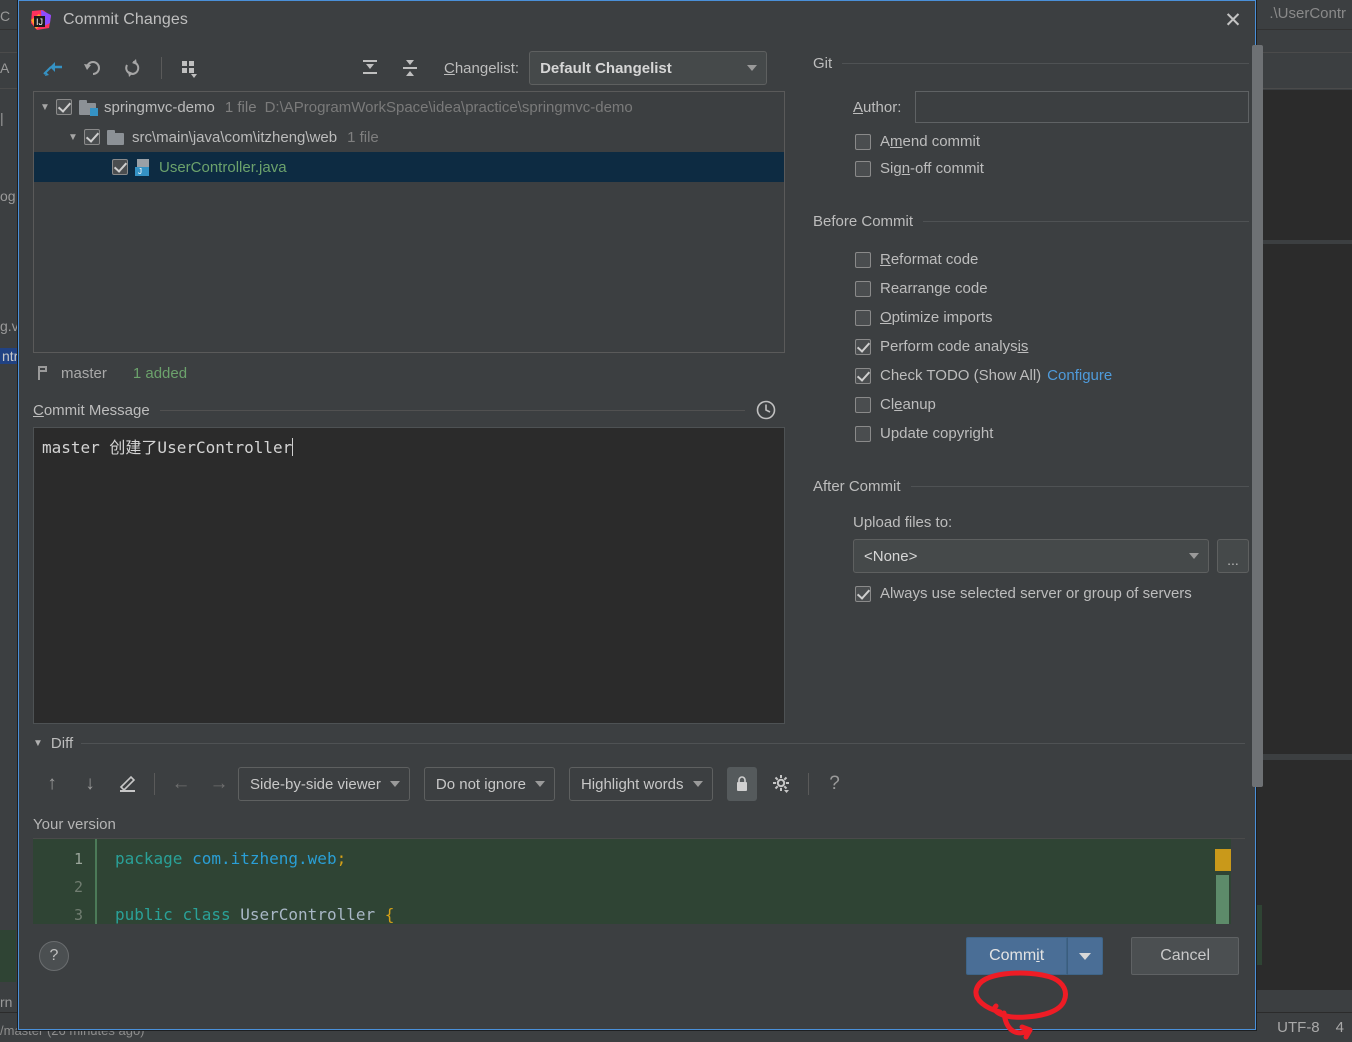  What do you see at coordinates (133, 68) in the screenshot?
I see `refresh-icon` at bounding box center [133, 68].